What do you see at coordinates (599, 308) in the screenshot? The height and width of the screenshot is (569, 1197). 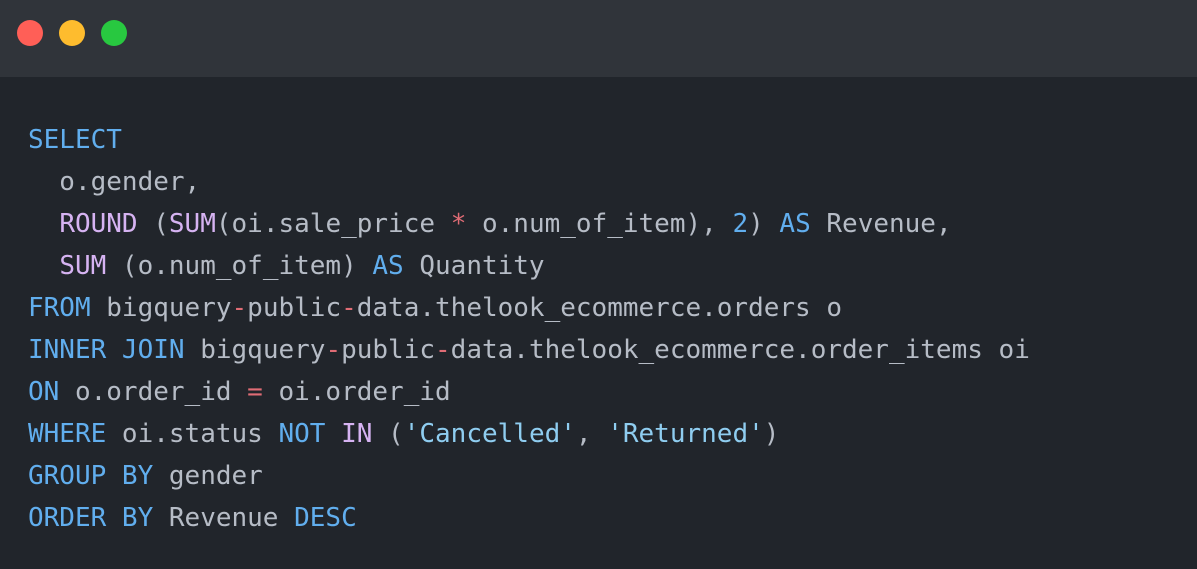 I see `code-token: data.thelook_ecommerce.orders o` at bounding box center [599, 308].